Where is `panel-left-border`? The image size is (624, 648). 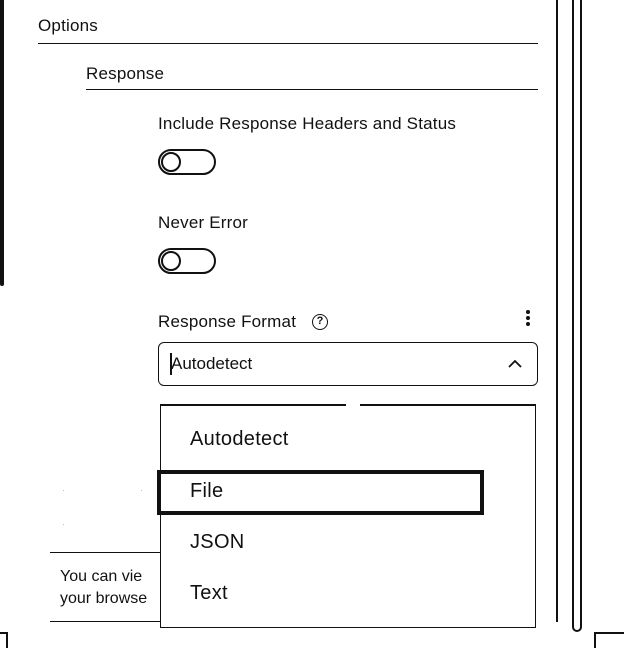
panel-left-border is located at coordinates (2, 143).